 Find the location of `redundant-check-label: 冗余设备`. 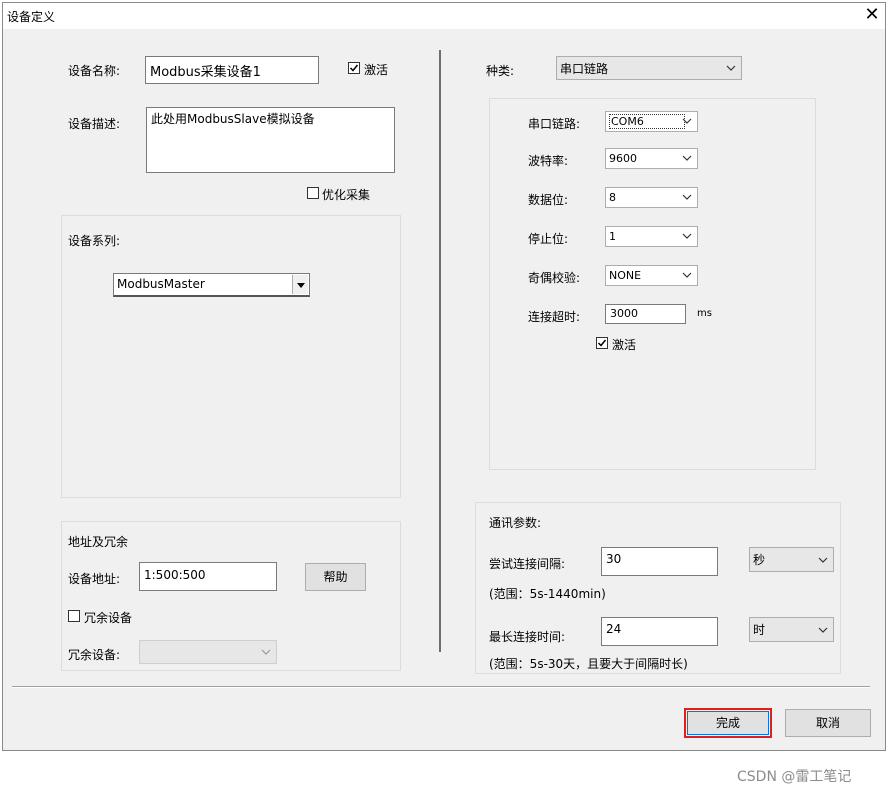

redundant-check-label: 冗余设备 is located at coordinates (108, 618).